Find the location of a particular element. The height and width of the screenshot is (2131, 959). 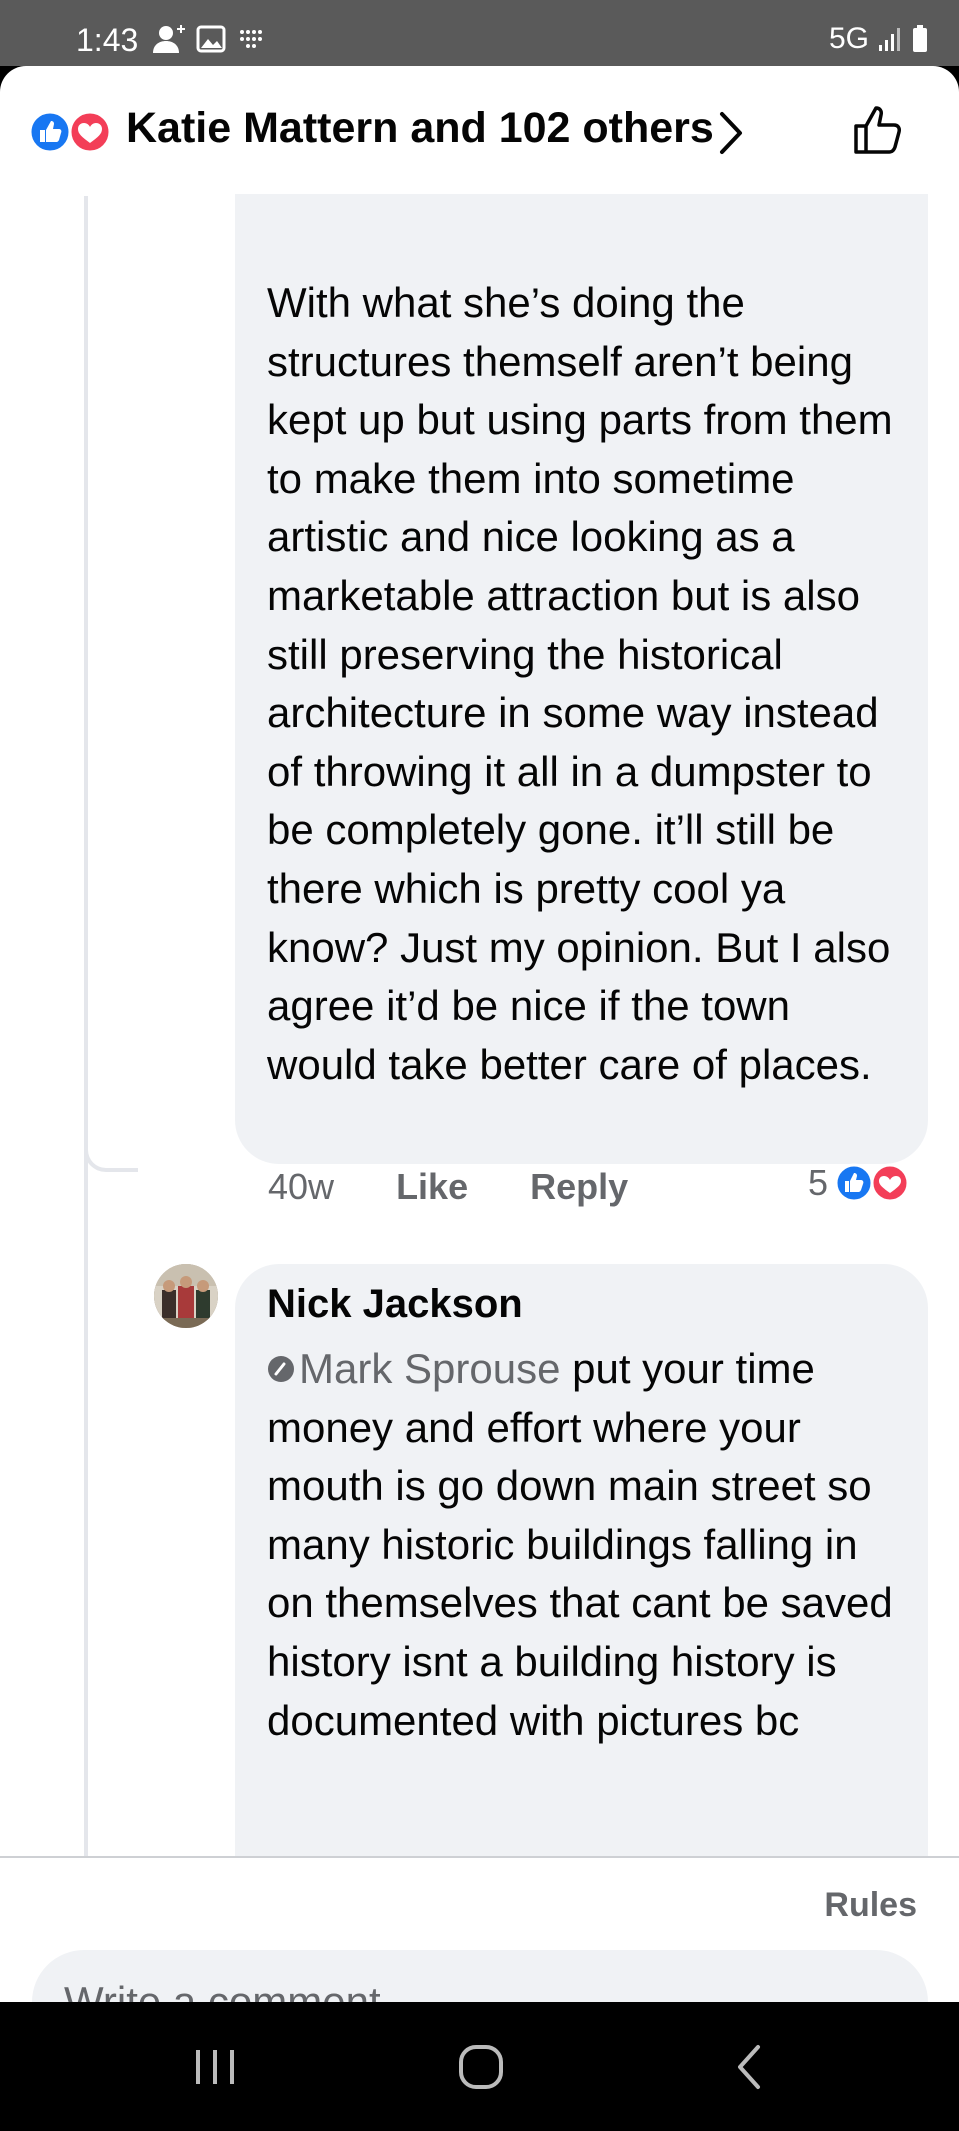

system-nav-bar is located at coordinates (479, 2066).